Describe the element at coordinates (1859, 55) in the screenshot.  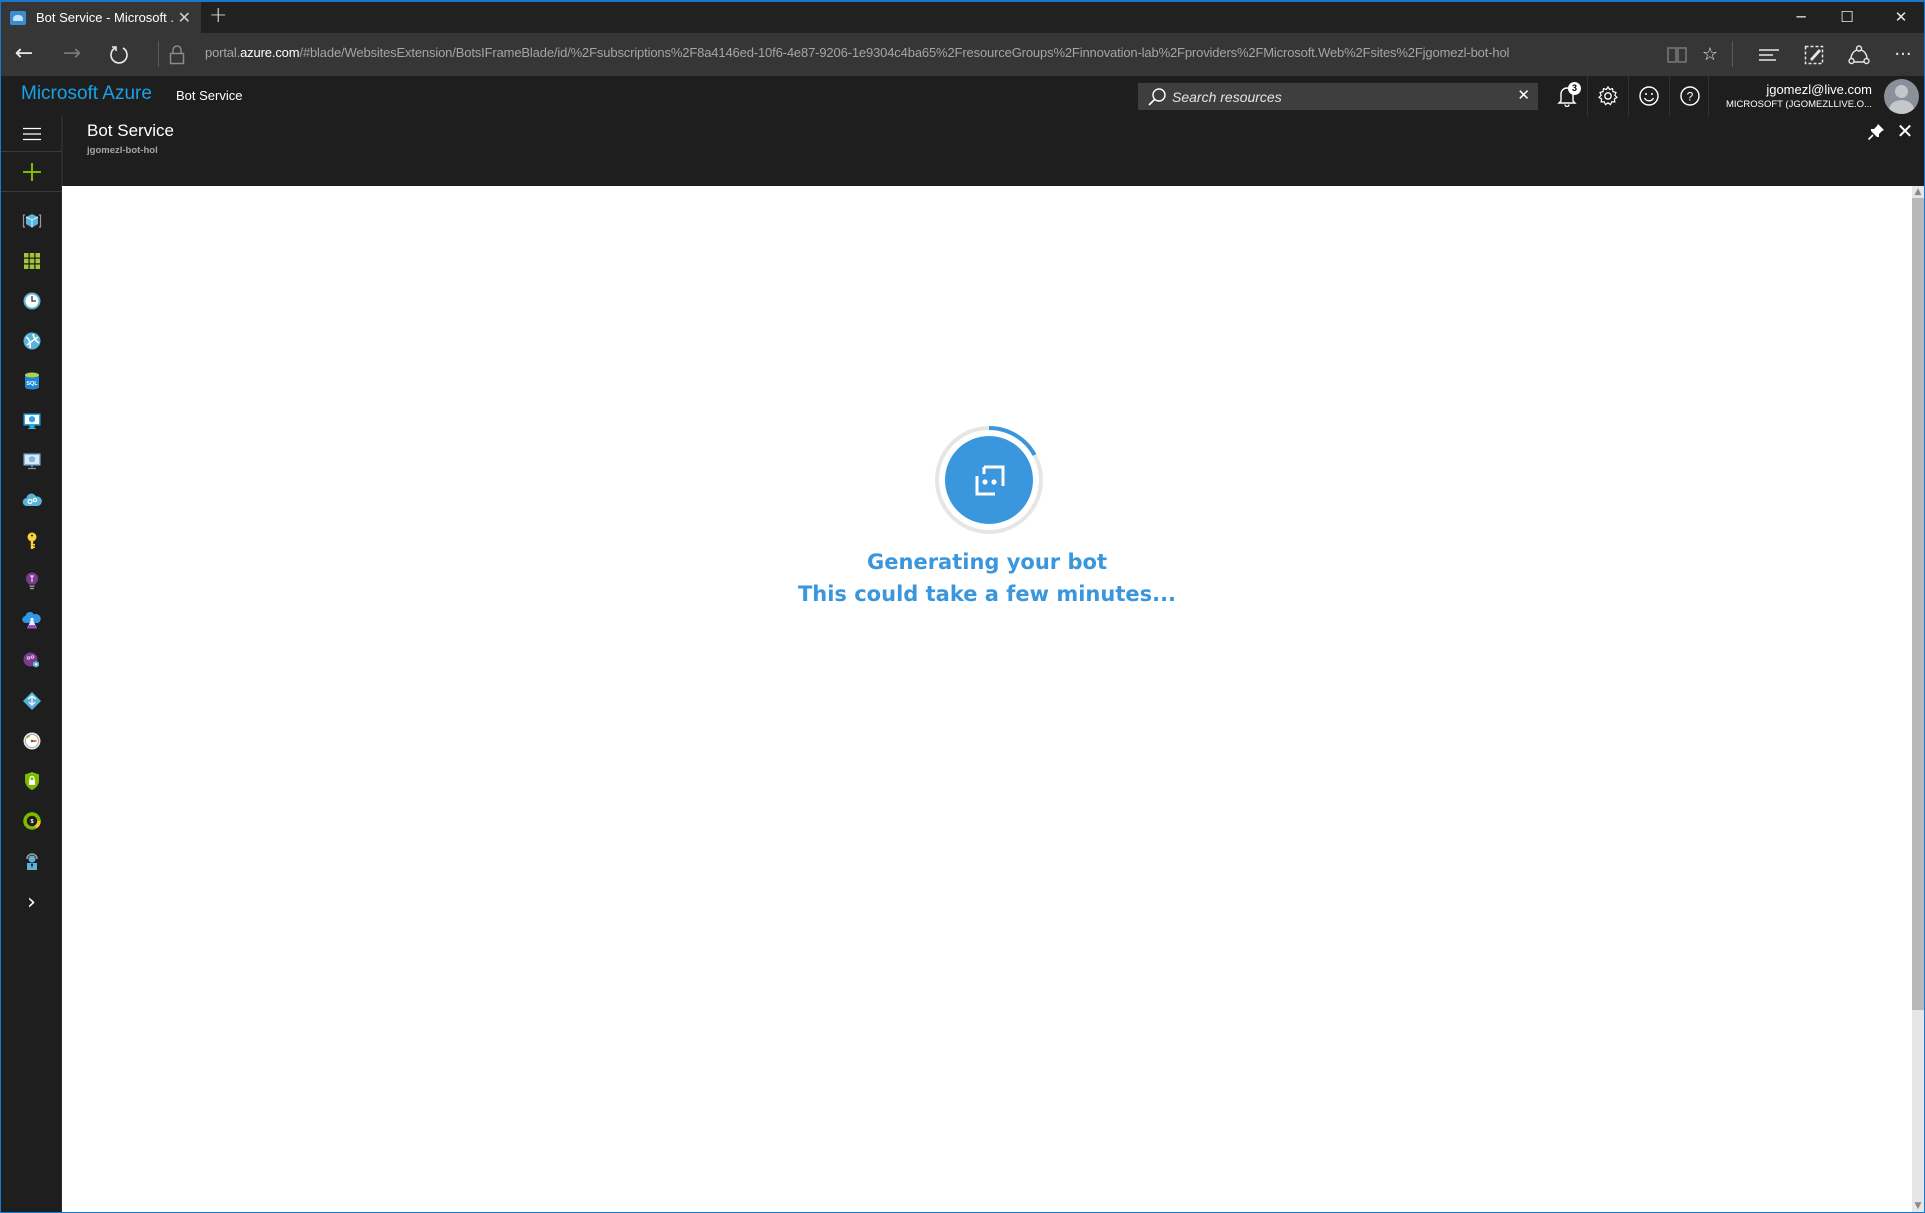
I see `share-button` at that location.